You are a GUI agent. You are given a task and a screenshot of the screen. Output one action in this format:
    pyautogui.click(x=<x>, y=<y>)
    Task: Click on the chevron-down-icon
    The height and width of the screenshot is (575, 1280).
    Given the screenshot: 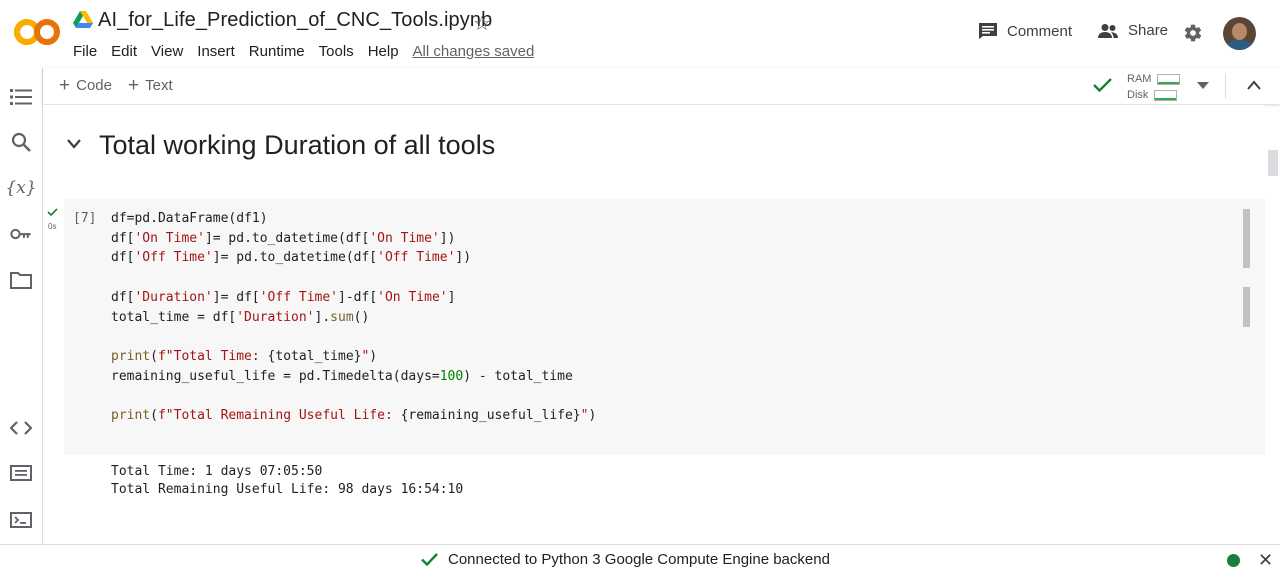 What is the action you would take?
    pyautogui.click(x=1203, y=86)
    